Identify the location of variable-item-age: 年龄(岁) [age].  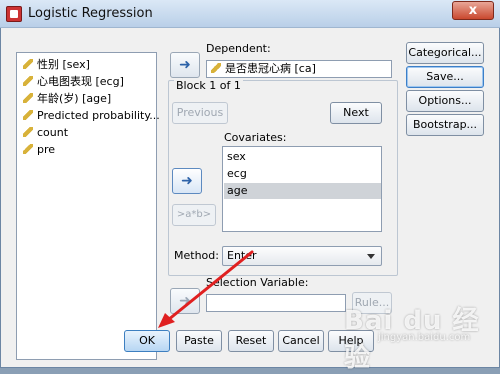
(67, 99).